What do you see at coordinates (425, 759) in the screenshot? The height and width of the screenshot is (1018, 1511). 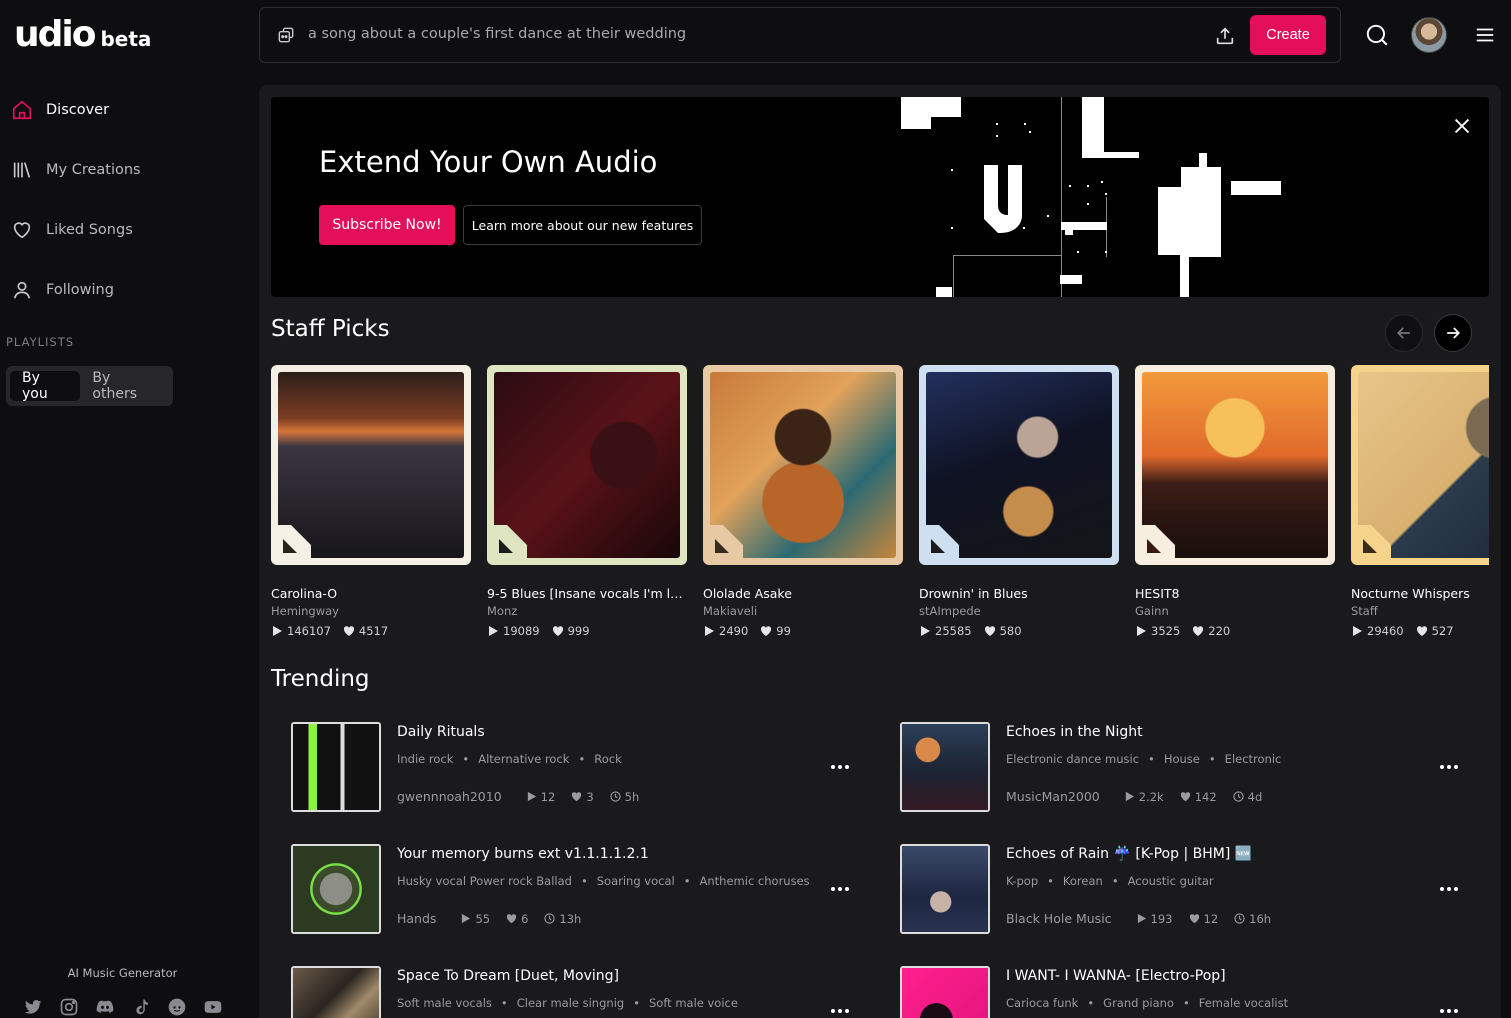 I see `tag: Indie rock` at bounding box center [425, 759].